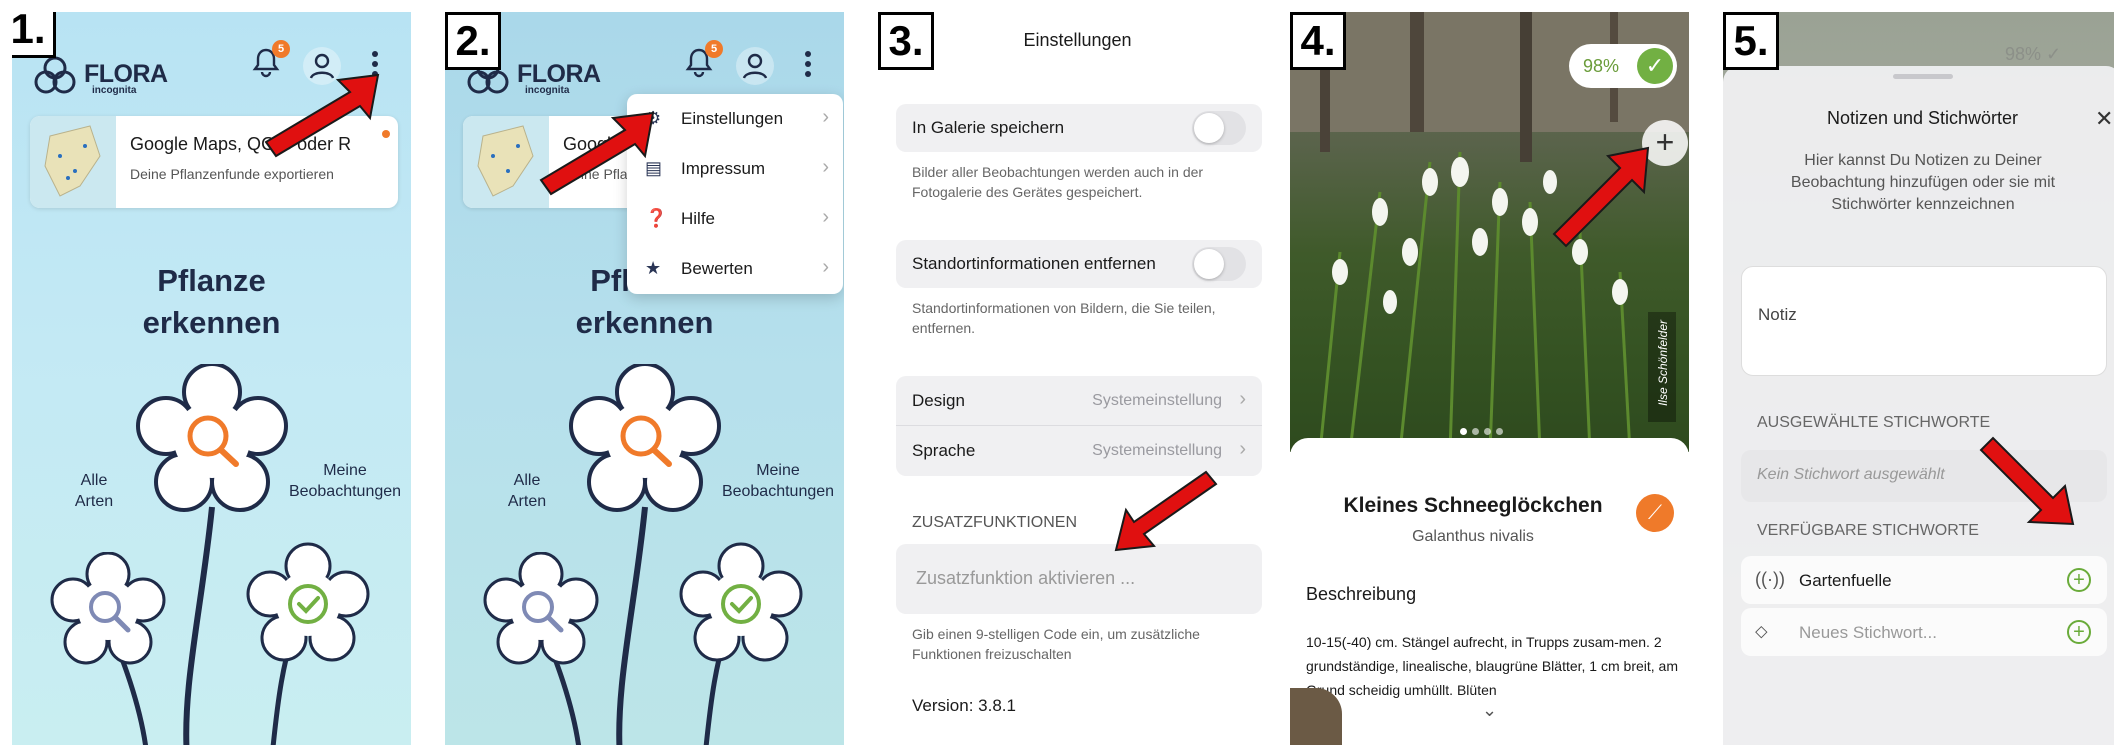 The image size is (2114, 745). Describe the element at coordinates (473, 41) in the screenshot. I see `step-number: 2.` at that location.